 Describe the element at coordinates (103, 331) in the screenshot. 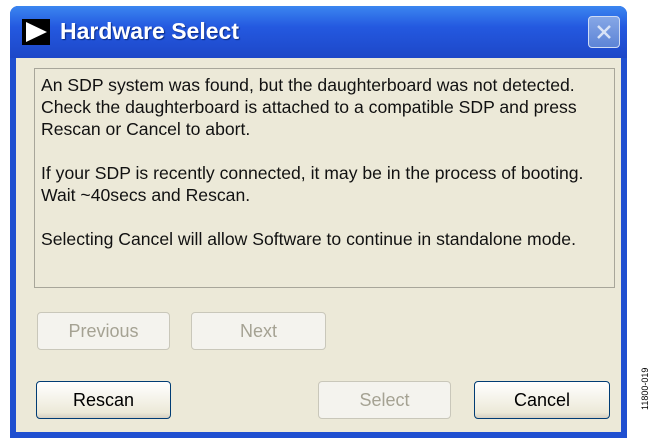

I see `previous-button: Previous` at that location.